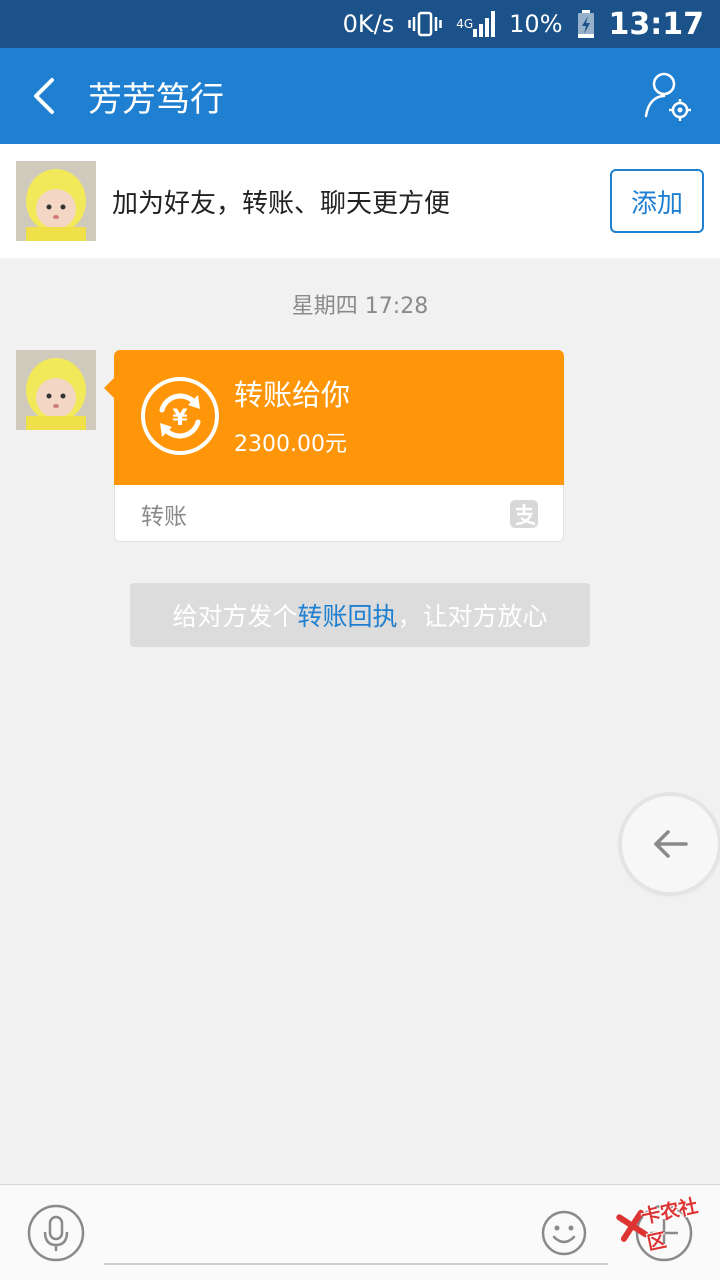  I want to click on emoji-button, so click(564, 1233).